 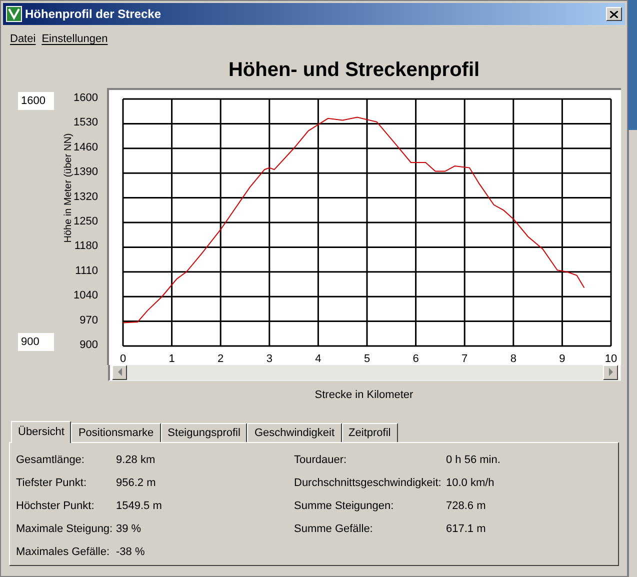 I want to click on tab: Steigungsprofil, so click(x=204, y=432).